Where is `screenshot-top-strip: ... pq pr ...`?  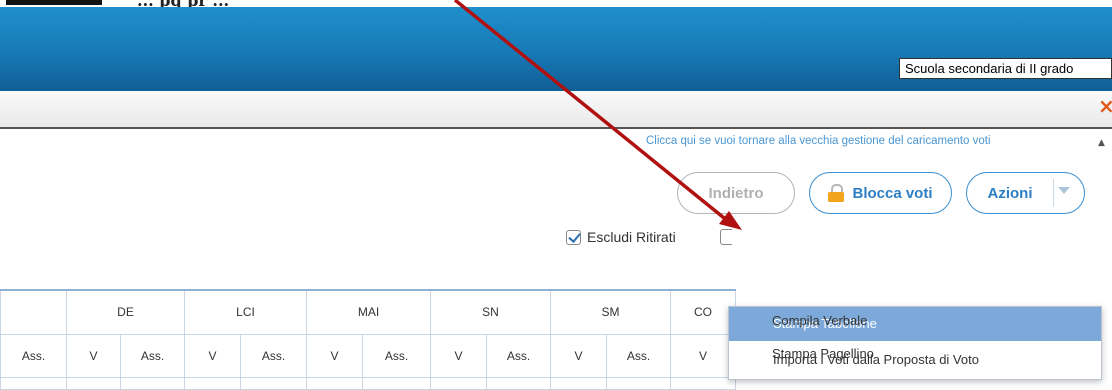 screenshot-top-strip: ... pq pr ... is located at coordinates (556, 5).